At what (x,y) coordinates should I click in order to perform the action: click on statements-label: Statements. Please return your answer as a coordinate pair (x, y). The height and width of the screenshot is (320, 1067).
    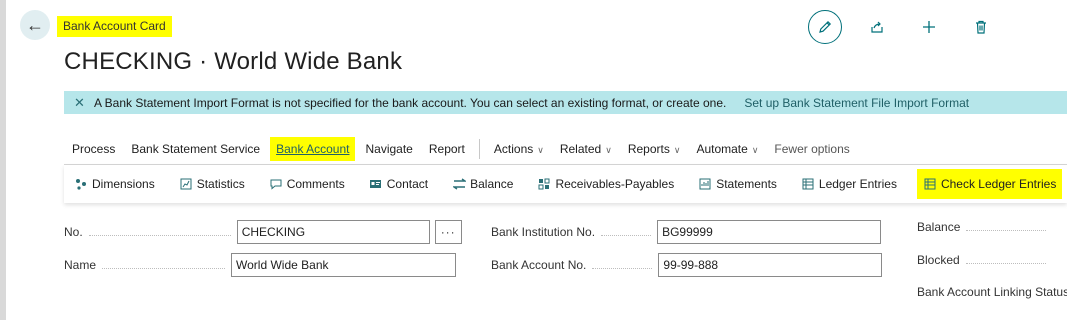
    Looking at the image, I should click on (746, 184).